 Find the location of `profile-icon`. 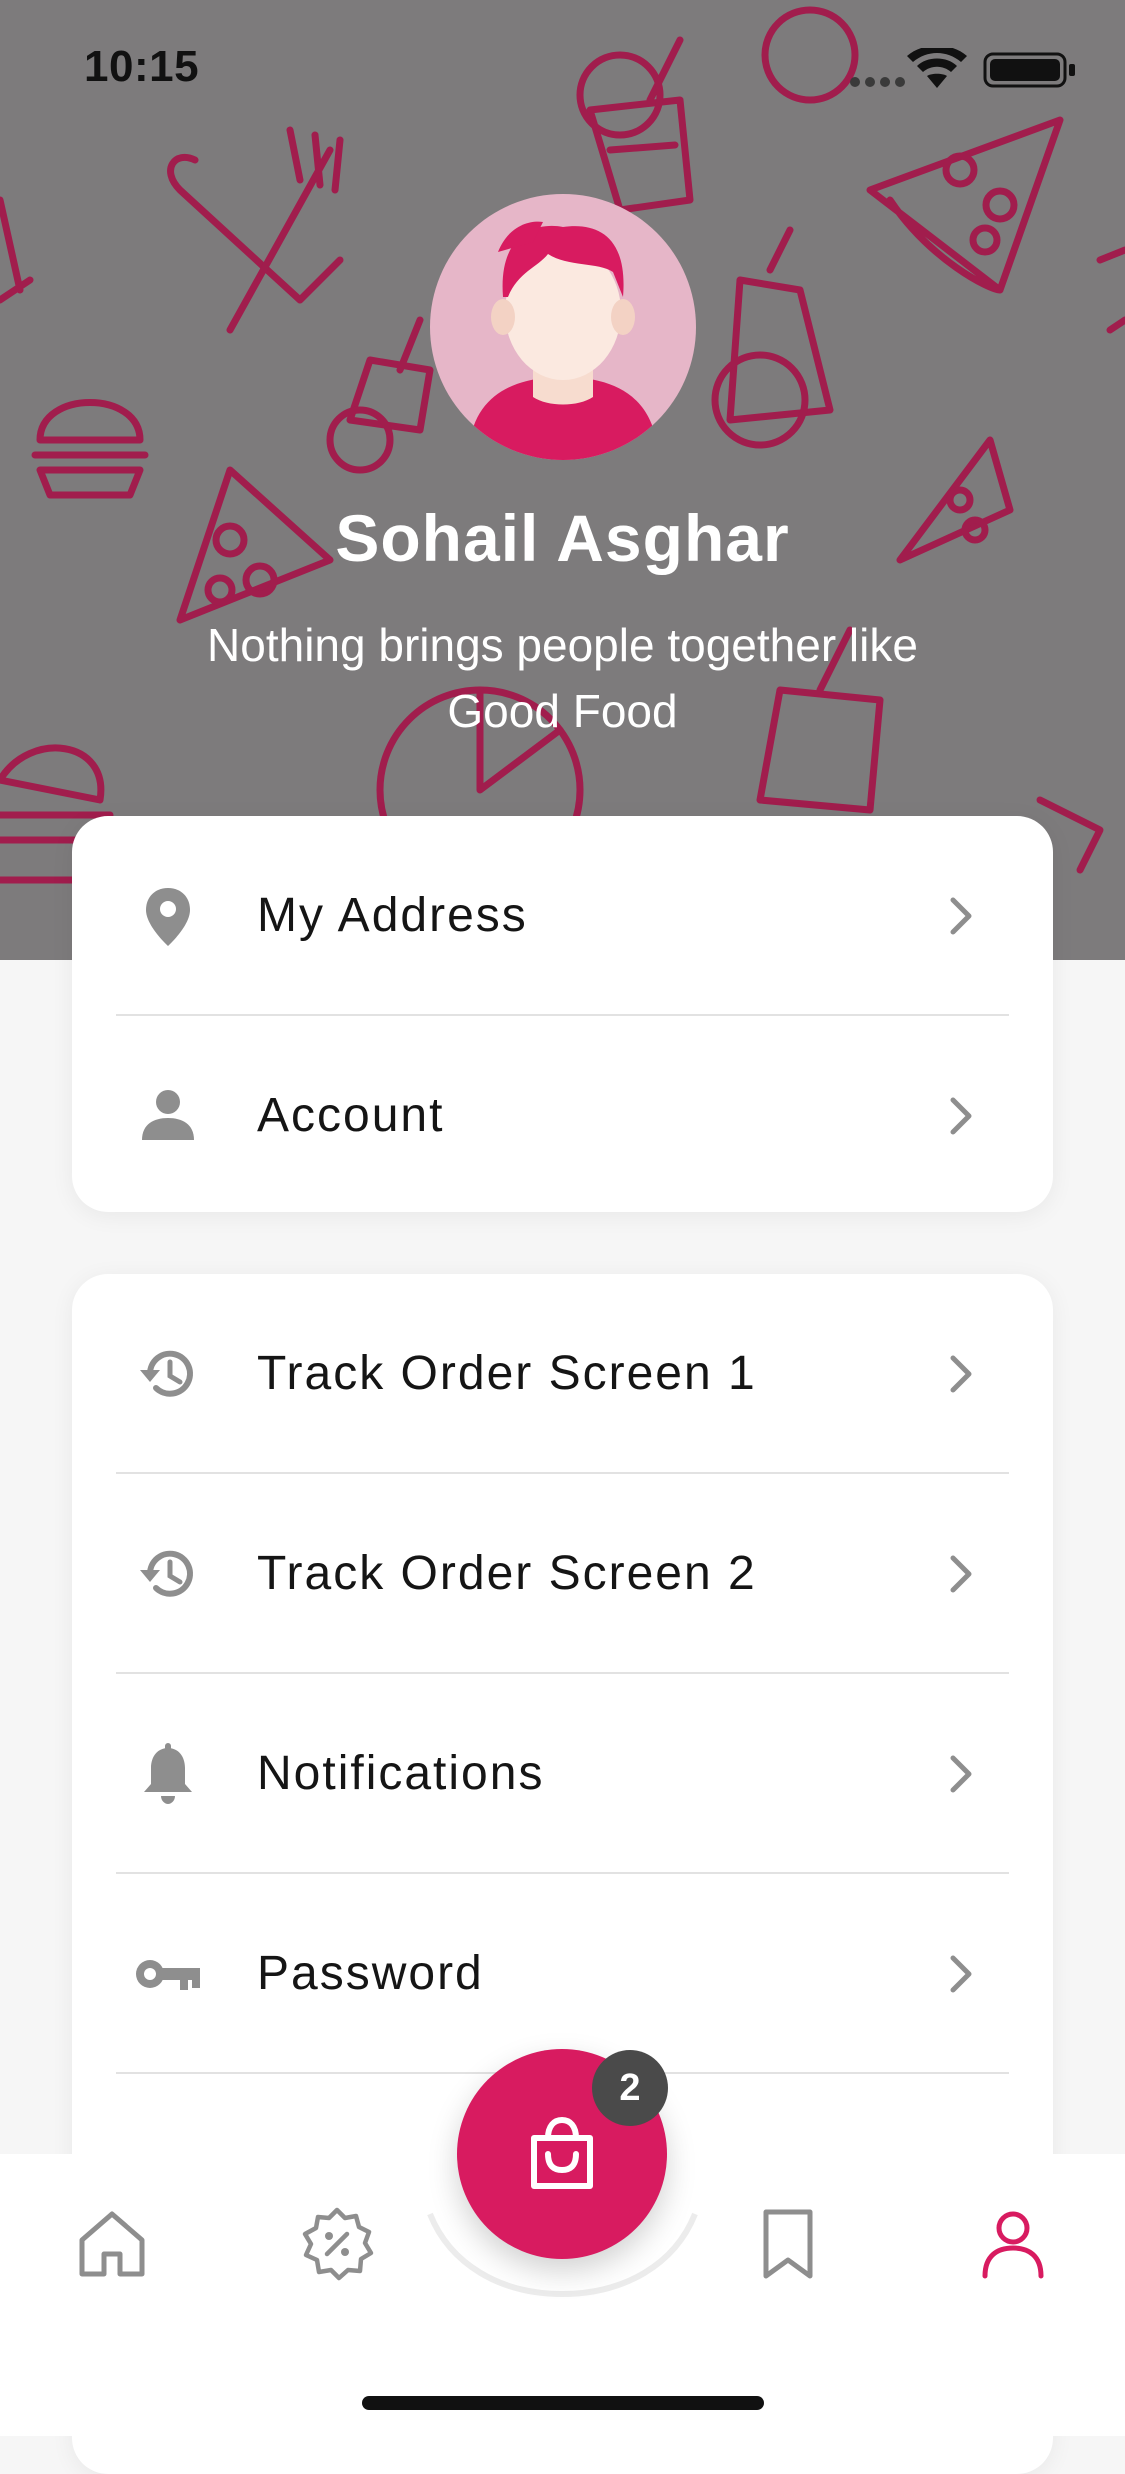

profile-icon is located at coordinates (1013, 2244).